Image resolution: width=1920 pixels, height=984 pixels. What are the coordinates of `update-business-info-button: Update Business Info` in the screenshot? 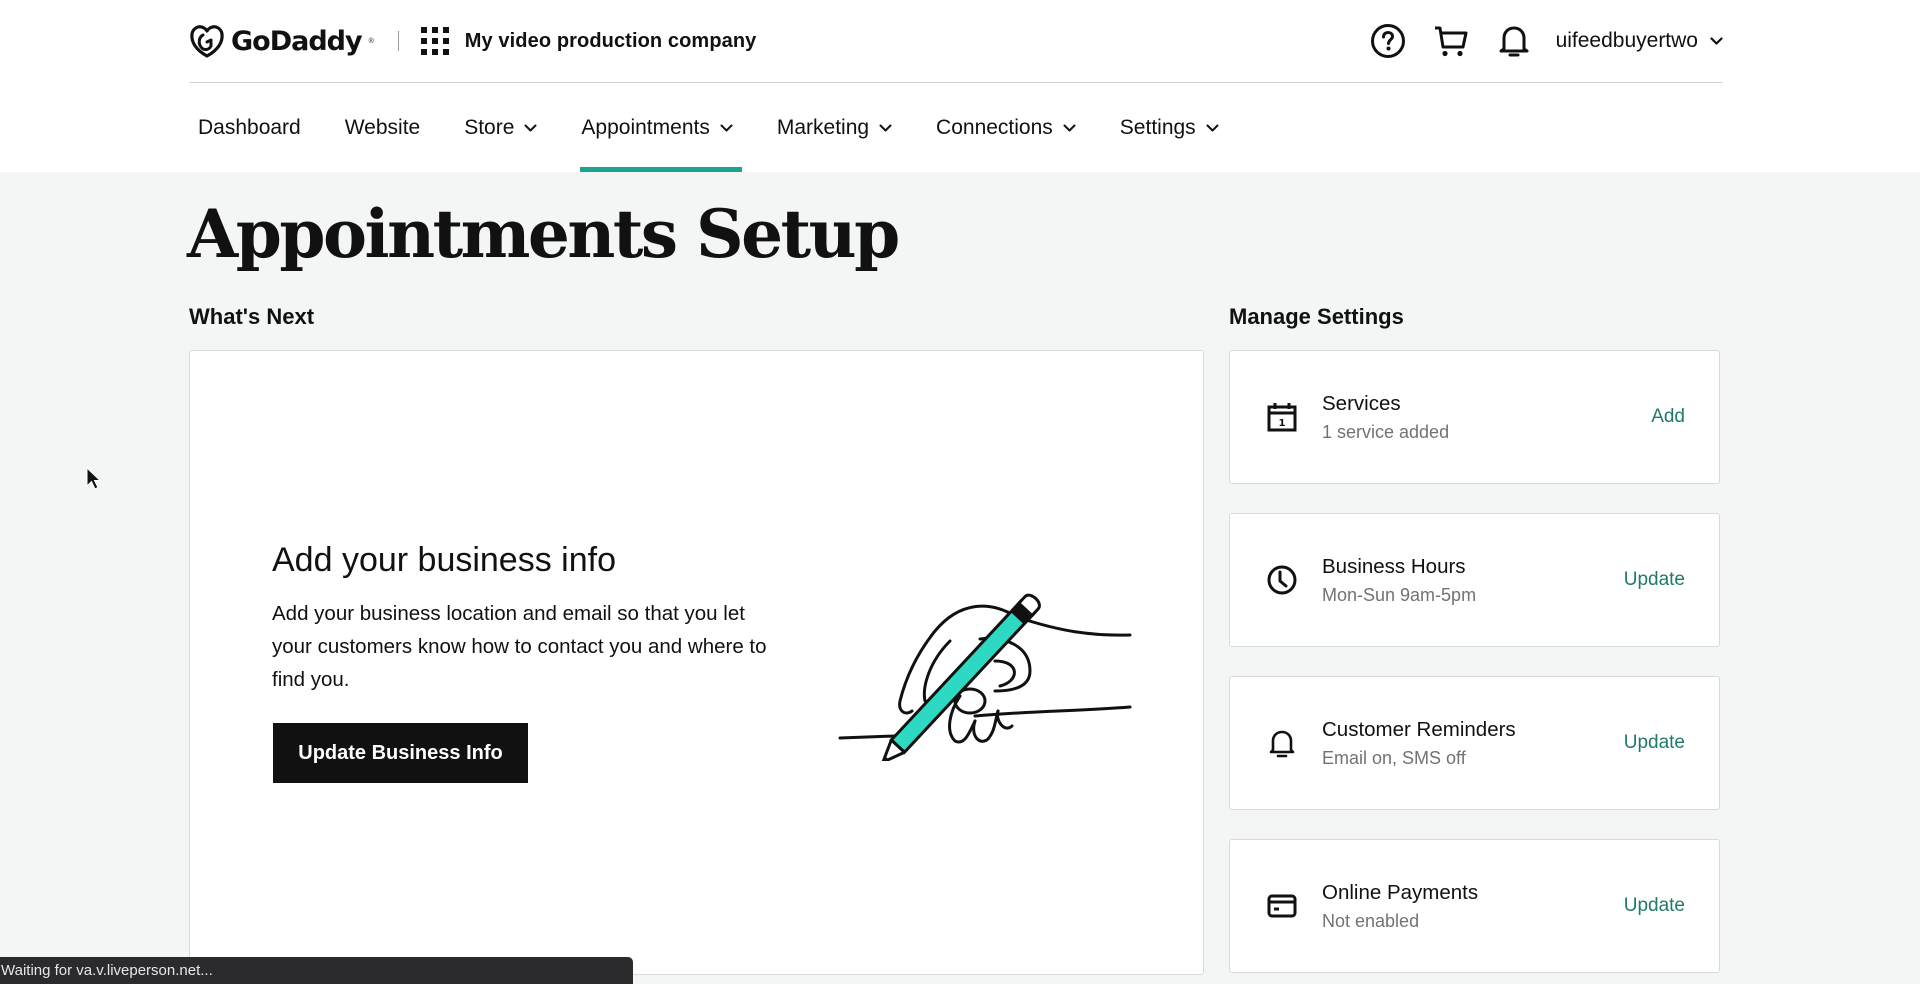 It's located at (400, 753).